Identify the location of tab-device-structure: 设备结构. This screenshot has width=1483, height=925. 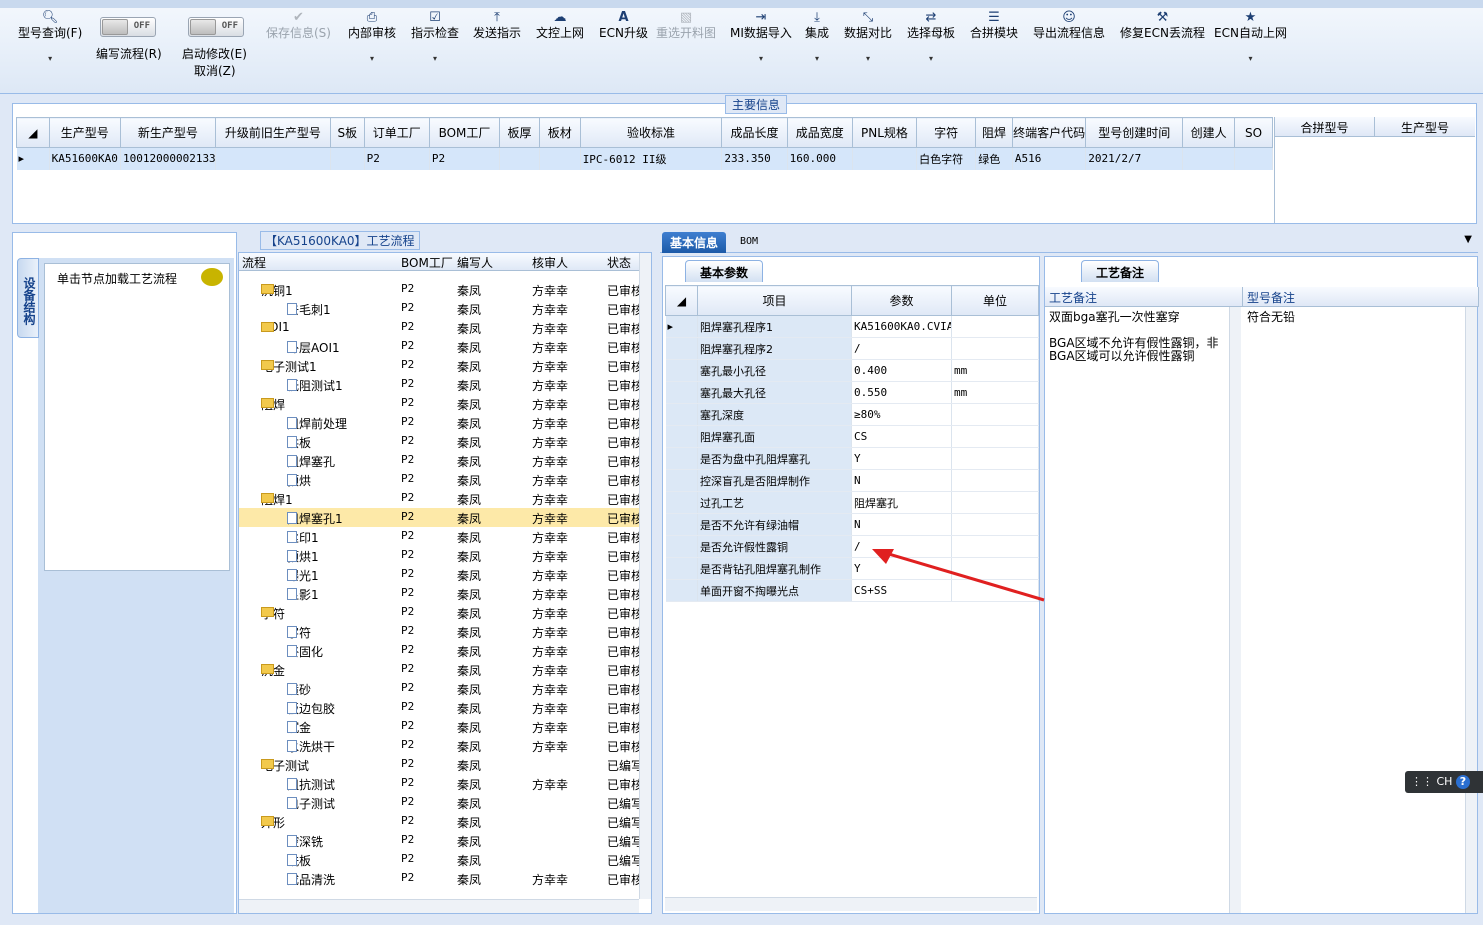
(28, 298).